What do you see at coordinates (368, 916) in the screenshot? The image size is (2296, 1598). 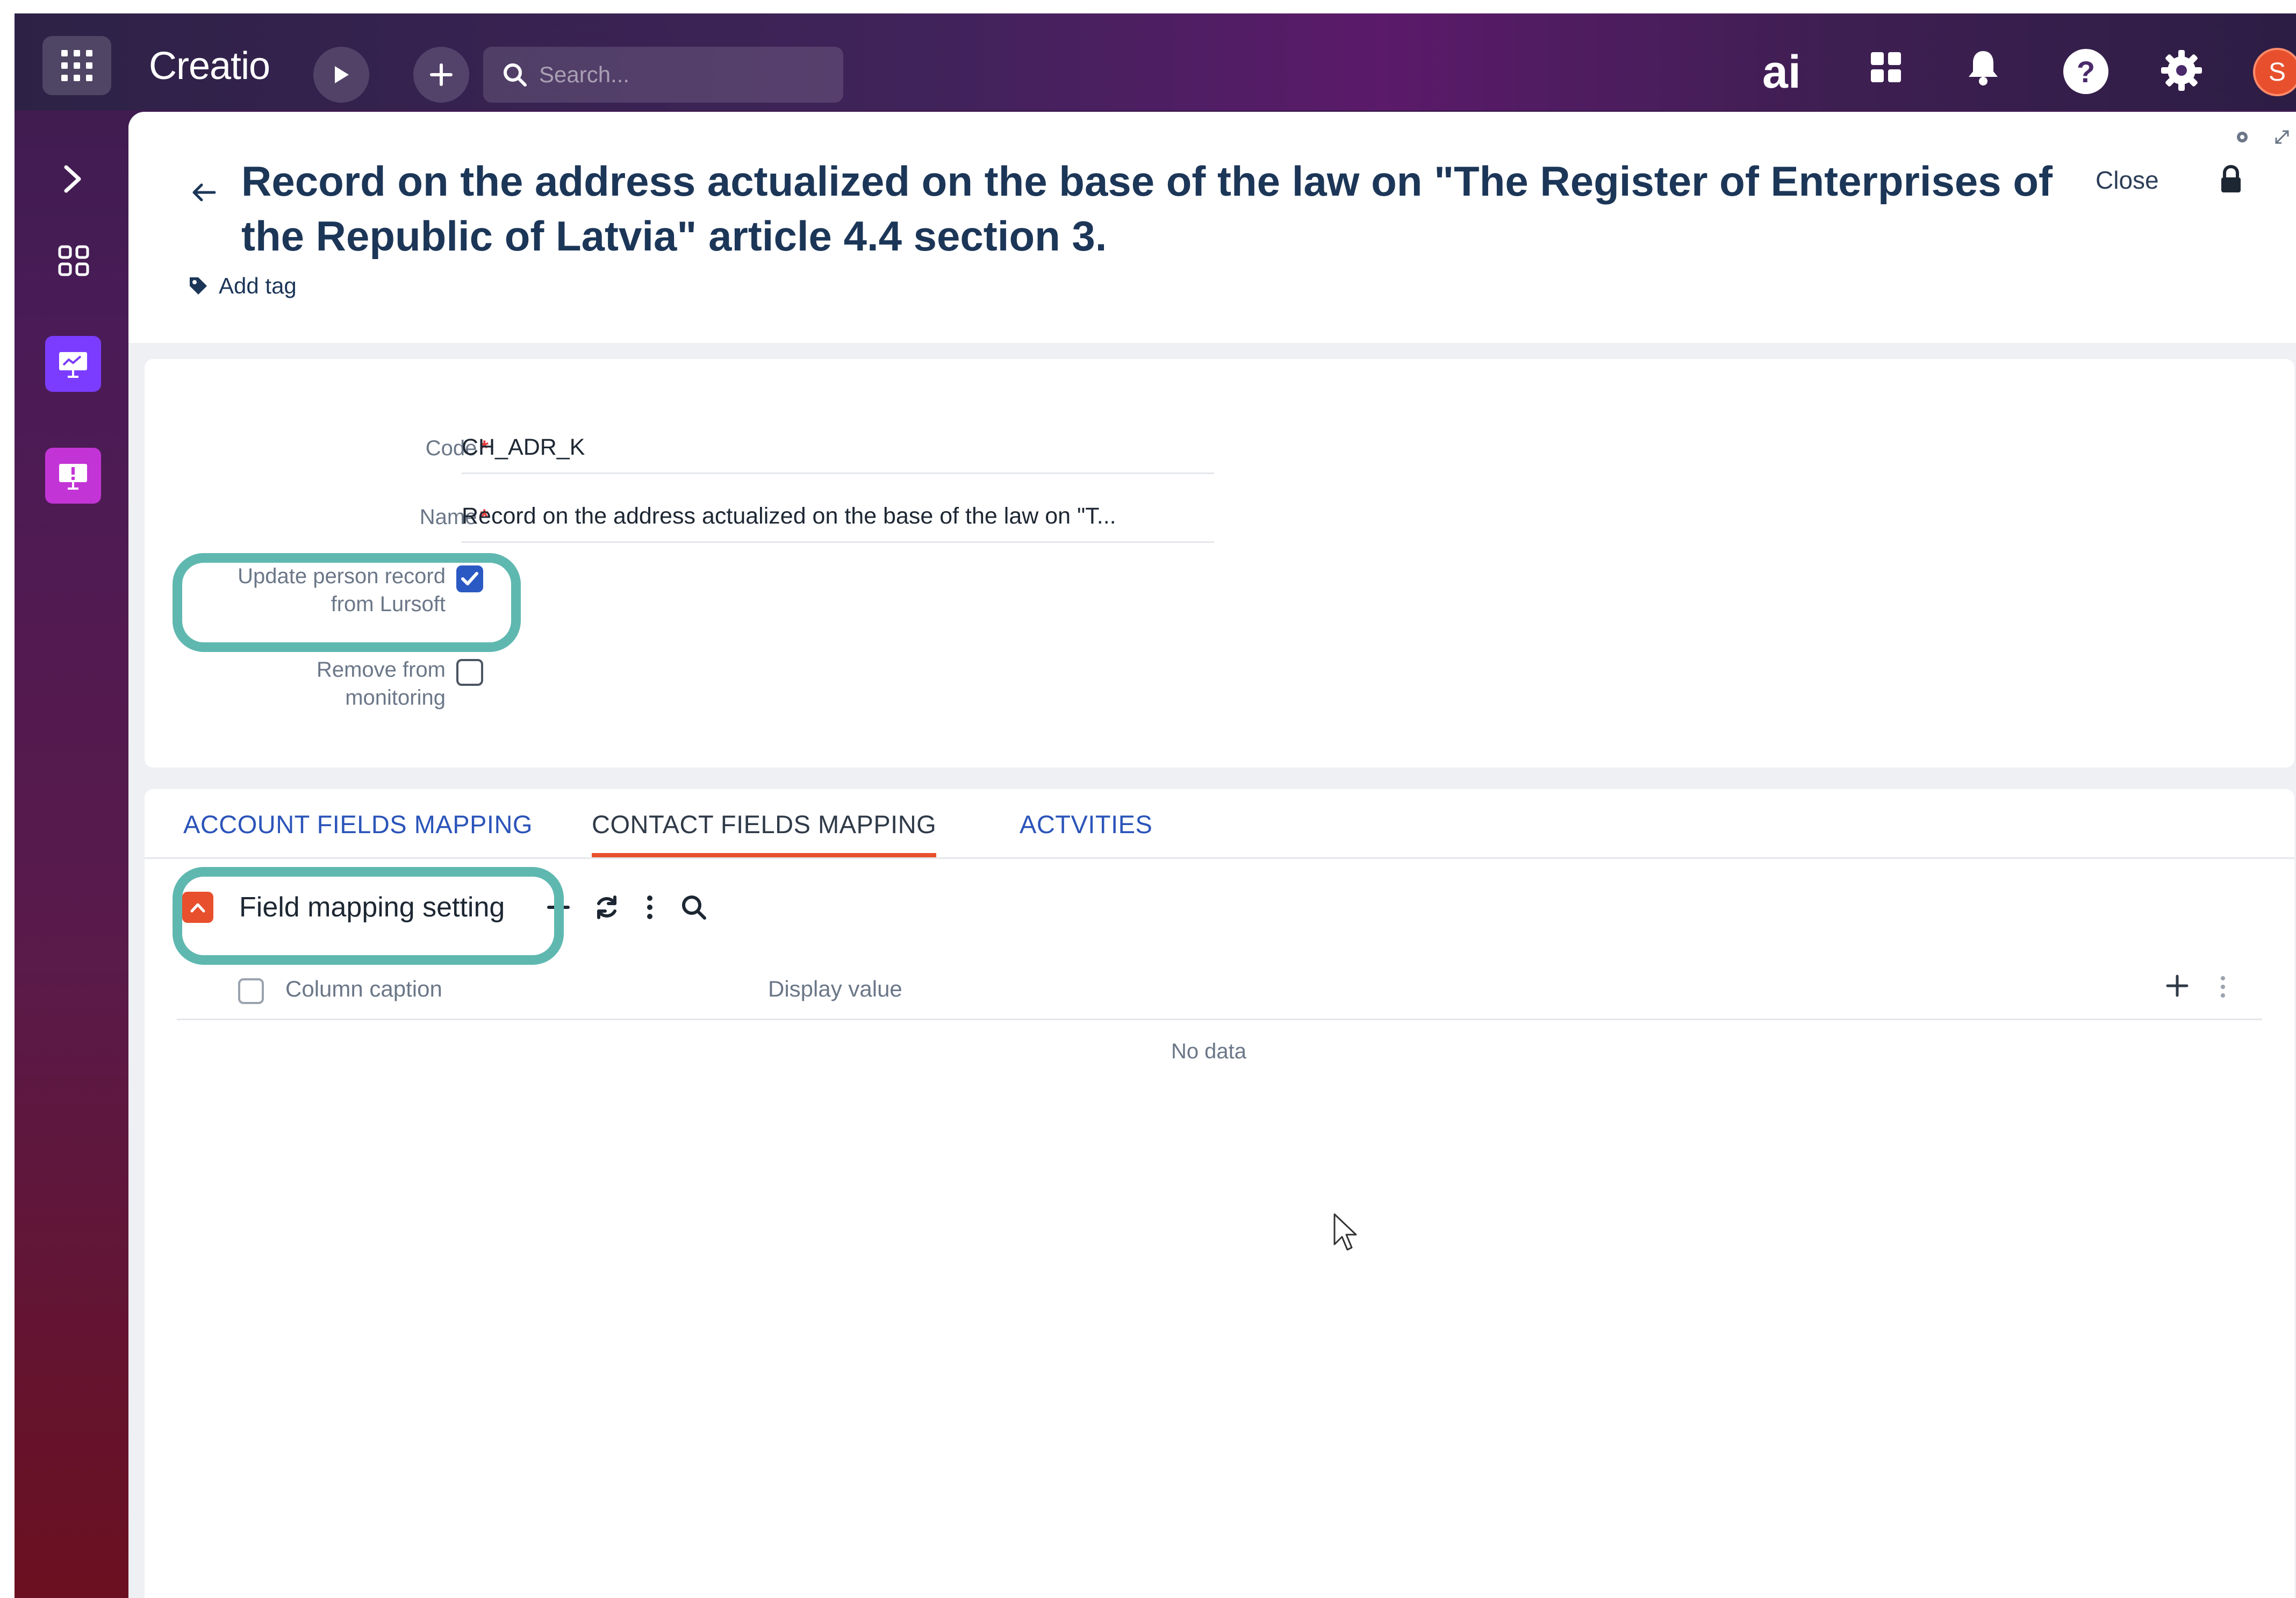 I see `highlight-field-mapping` at bounding box center [368, 916].